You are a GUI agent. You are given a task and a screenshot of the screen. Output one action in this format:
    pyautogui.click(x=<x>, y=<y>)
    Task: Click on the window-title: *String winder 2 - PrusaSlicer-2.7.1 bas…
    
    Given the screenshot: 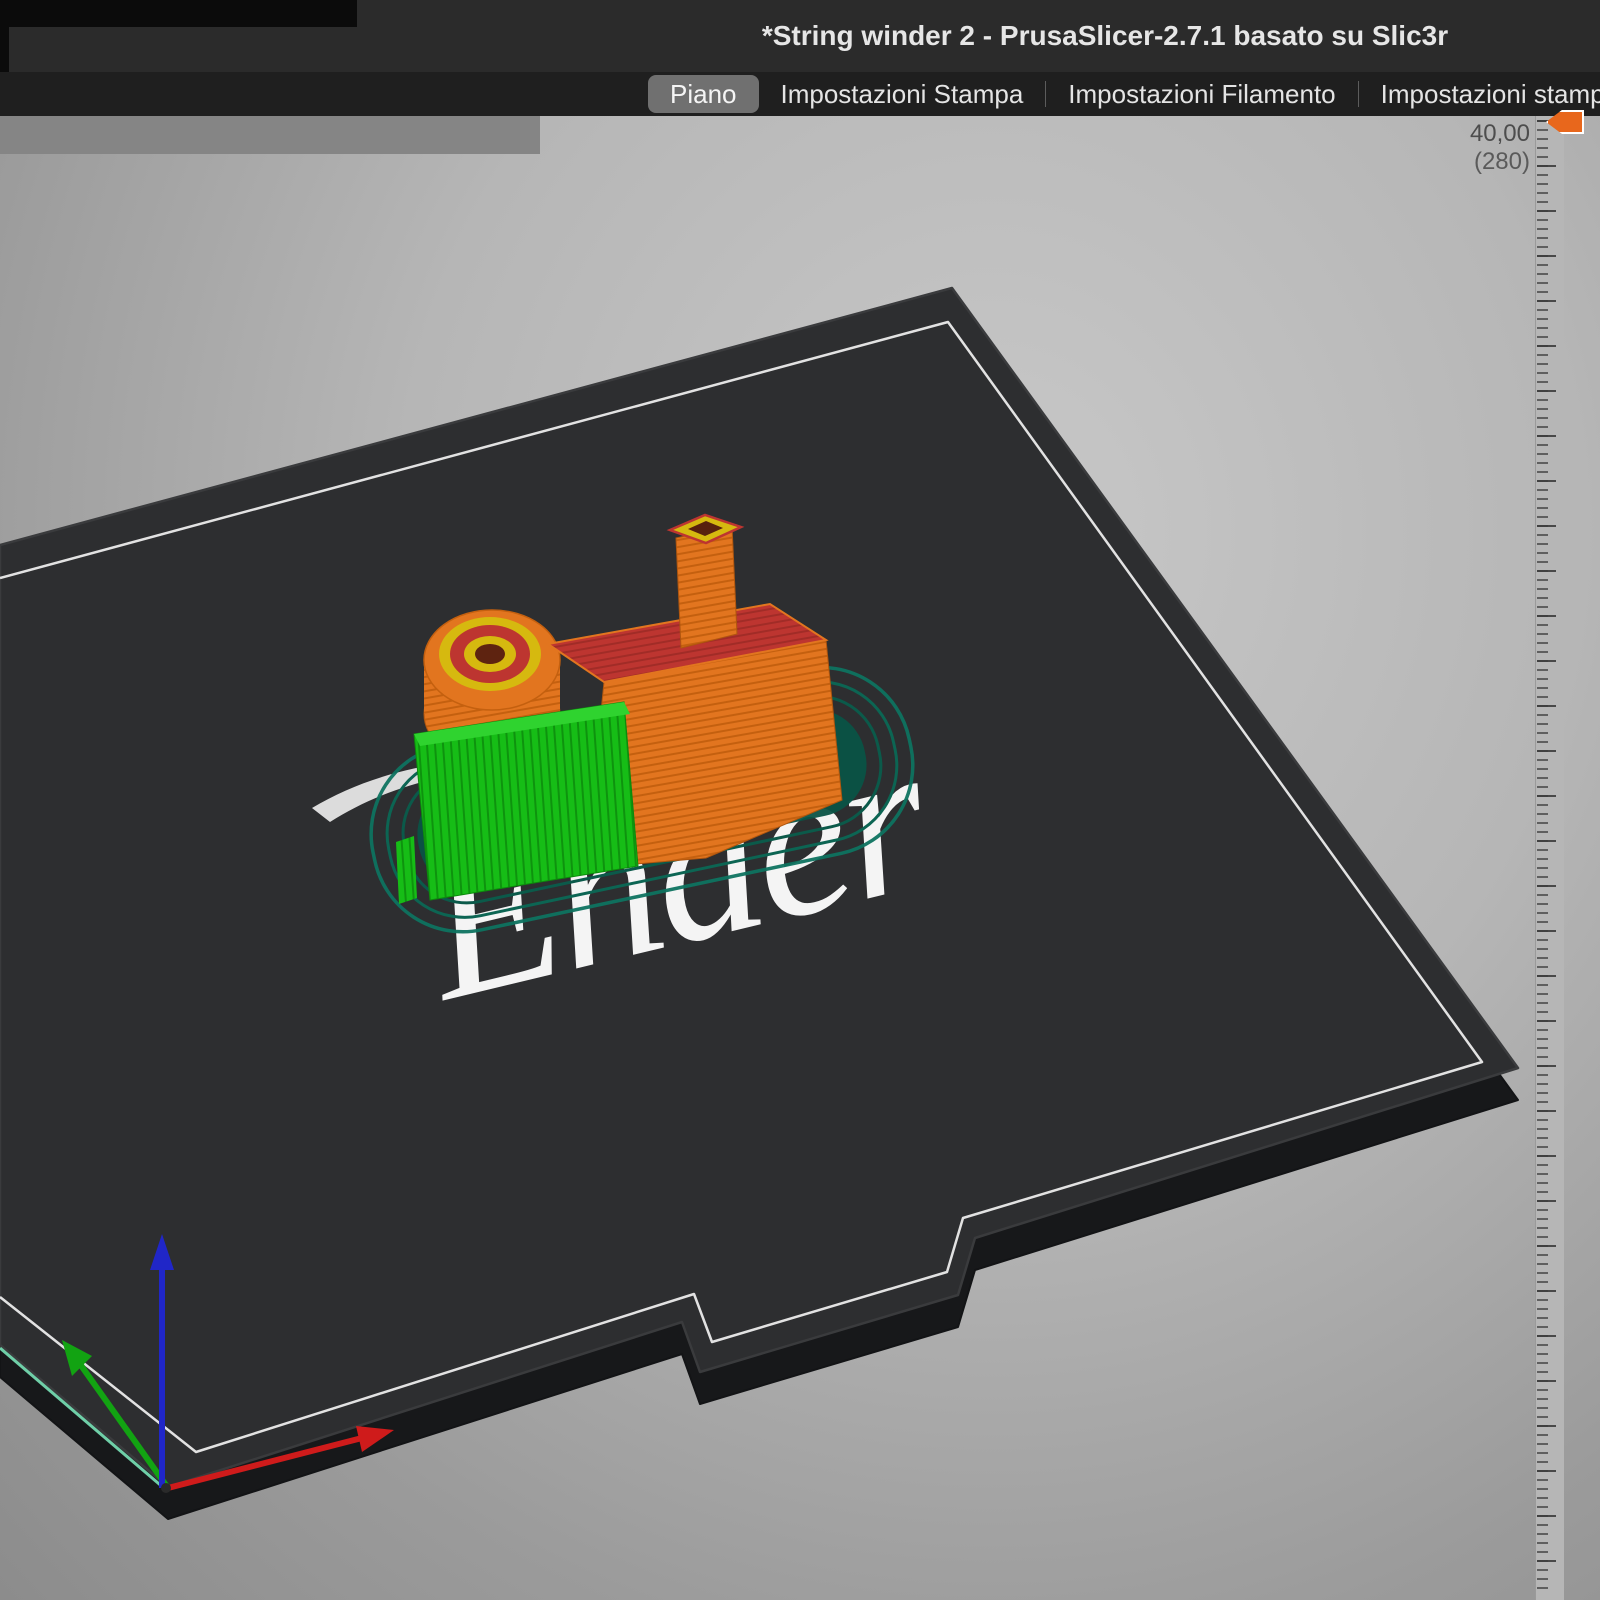 What is the action you would take?
    pyautogui.click(x=1105, y=35)
    